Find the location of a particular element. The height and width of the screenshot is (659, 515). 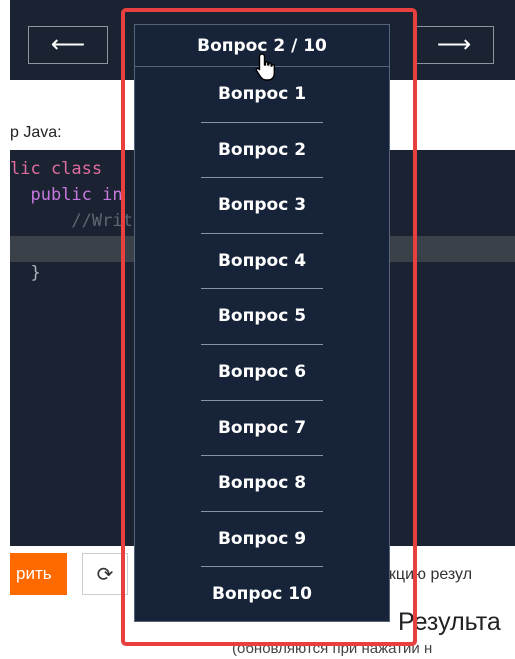

arrow-left-icon: ⟵ is located at coordinates (68, 44).